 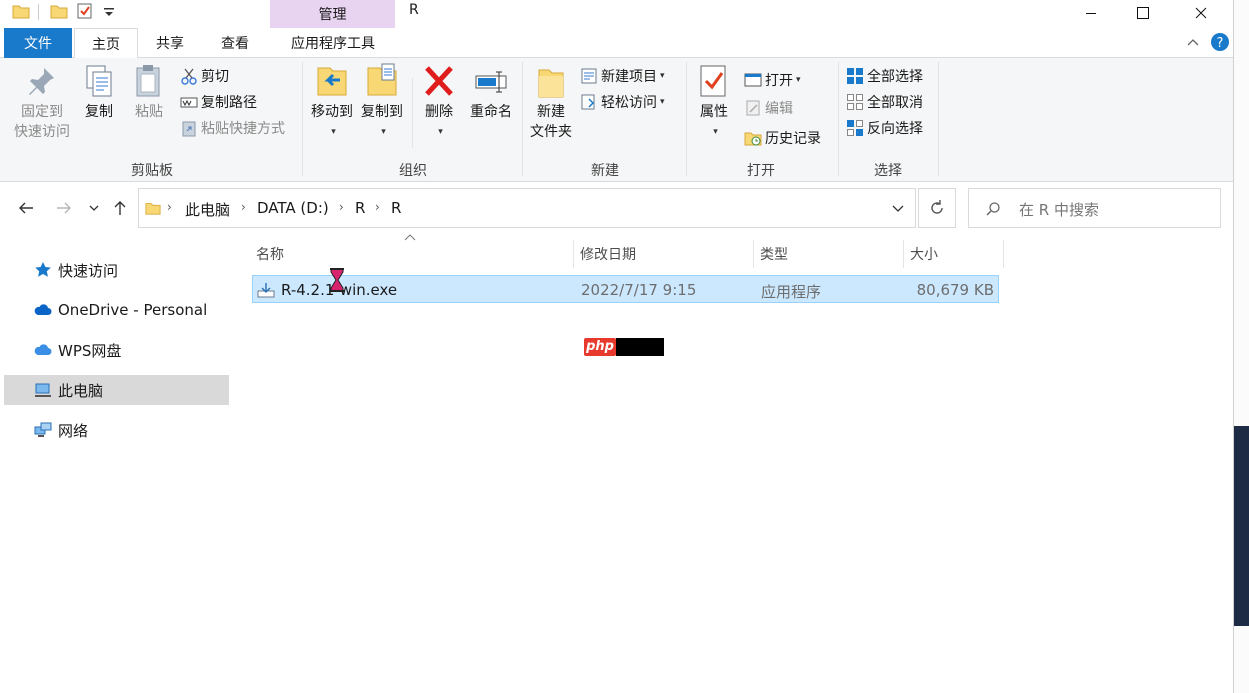 I want to click on open-caret: ▾, so click(x=798, y=80).